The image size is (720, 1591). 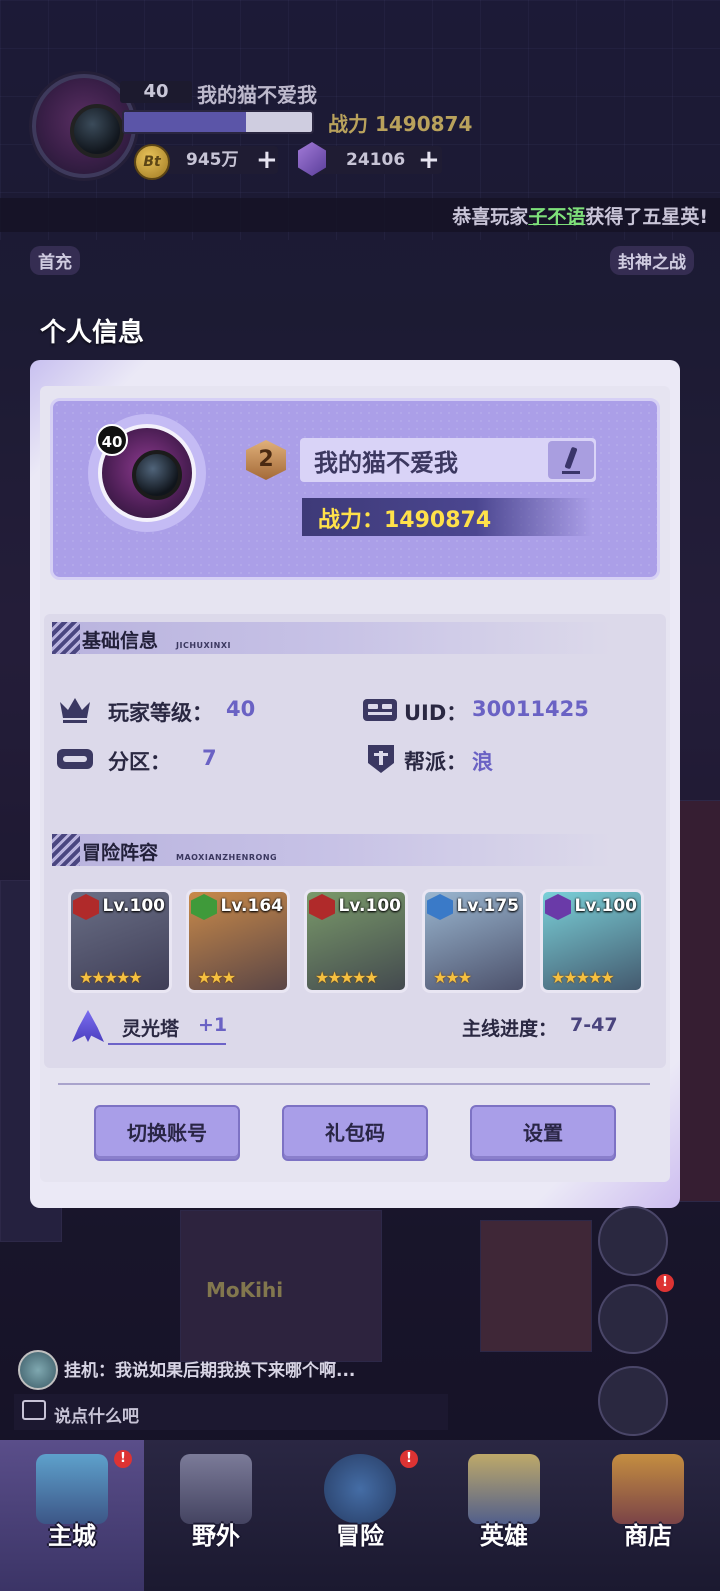 What do you see at coordinates (360, 1536) in the screenshot?
I see `nav-adventure-label: 冒险` at bounding box center [360, 1536].